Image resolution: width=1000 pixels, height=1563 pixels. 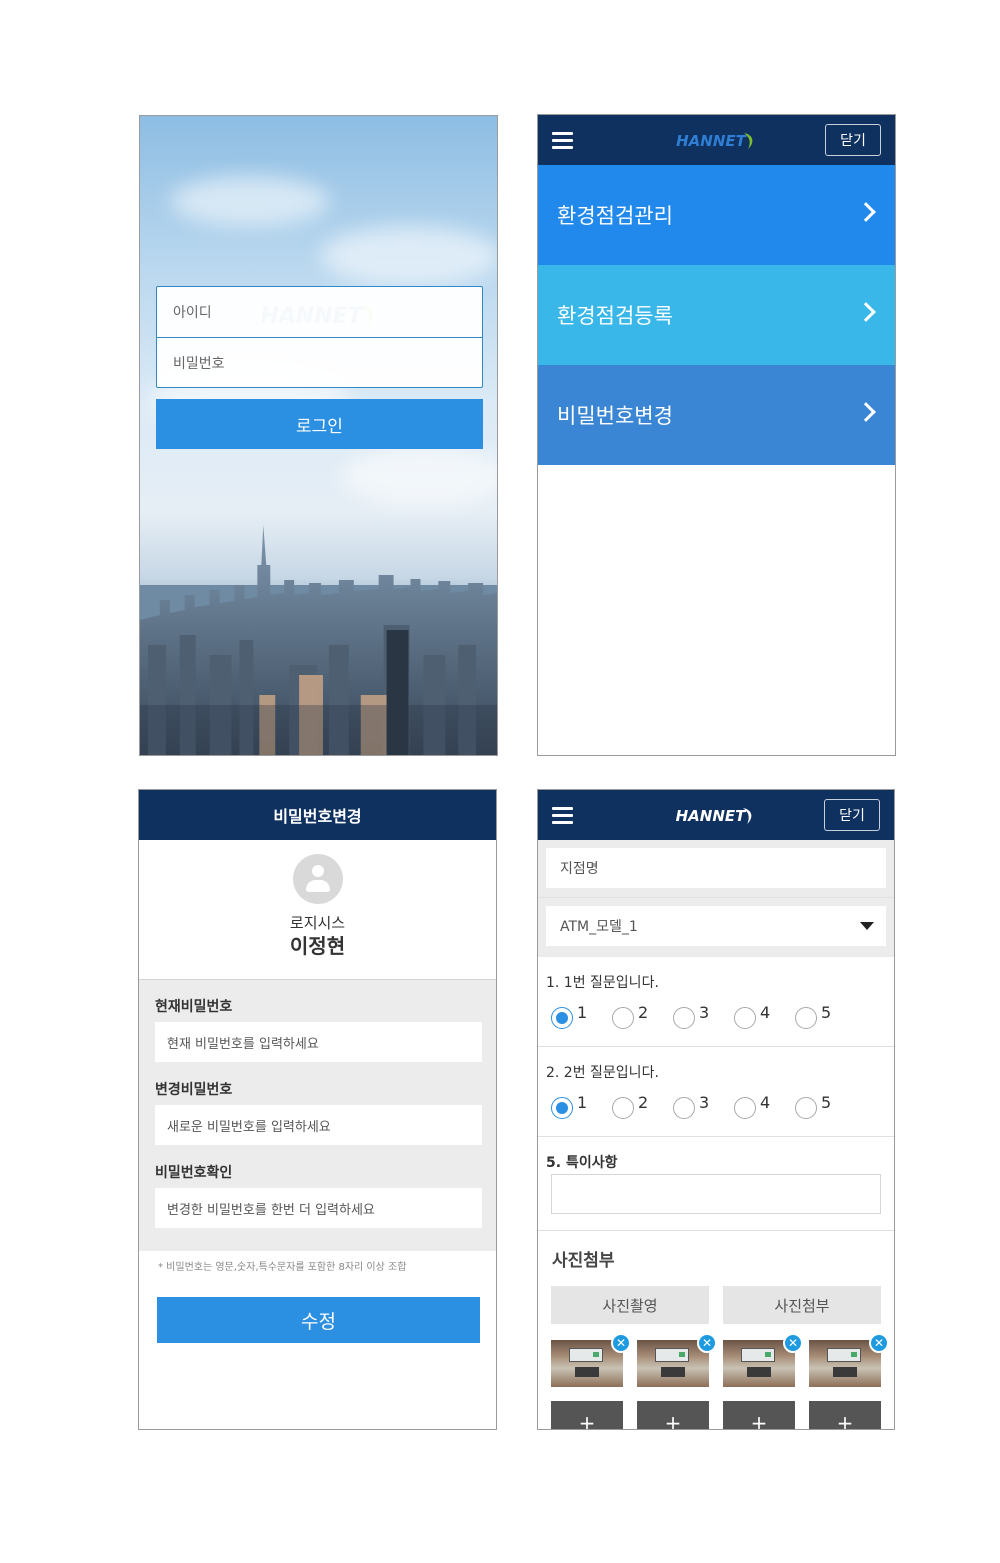 What do you see at coordinates (583, 1261) in the screenshot?
I see `photo-section-title: 사진첨부` at bounding box center [583, 1261].